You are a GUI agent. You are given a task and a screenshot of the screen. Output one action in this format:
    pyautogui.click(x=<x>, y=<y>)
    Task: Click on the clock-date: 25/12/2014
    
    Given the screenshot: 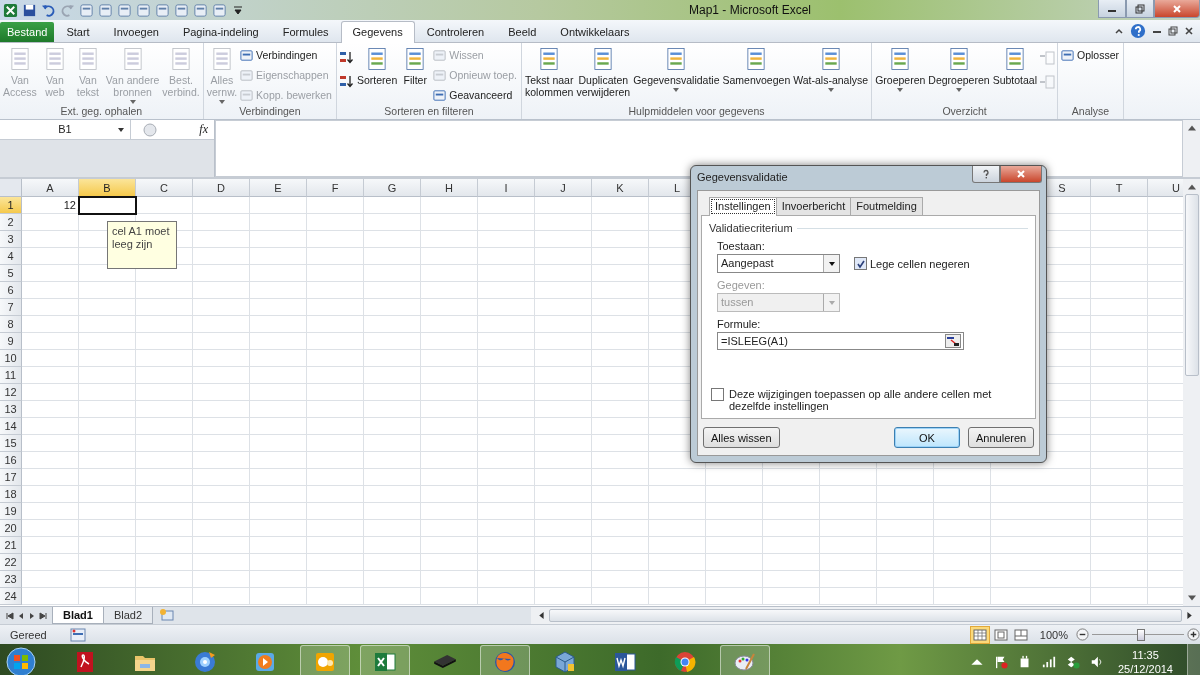 What is the action you would take?
    pyautogui.click(x=1145, y=668)
    